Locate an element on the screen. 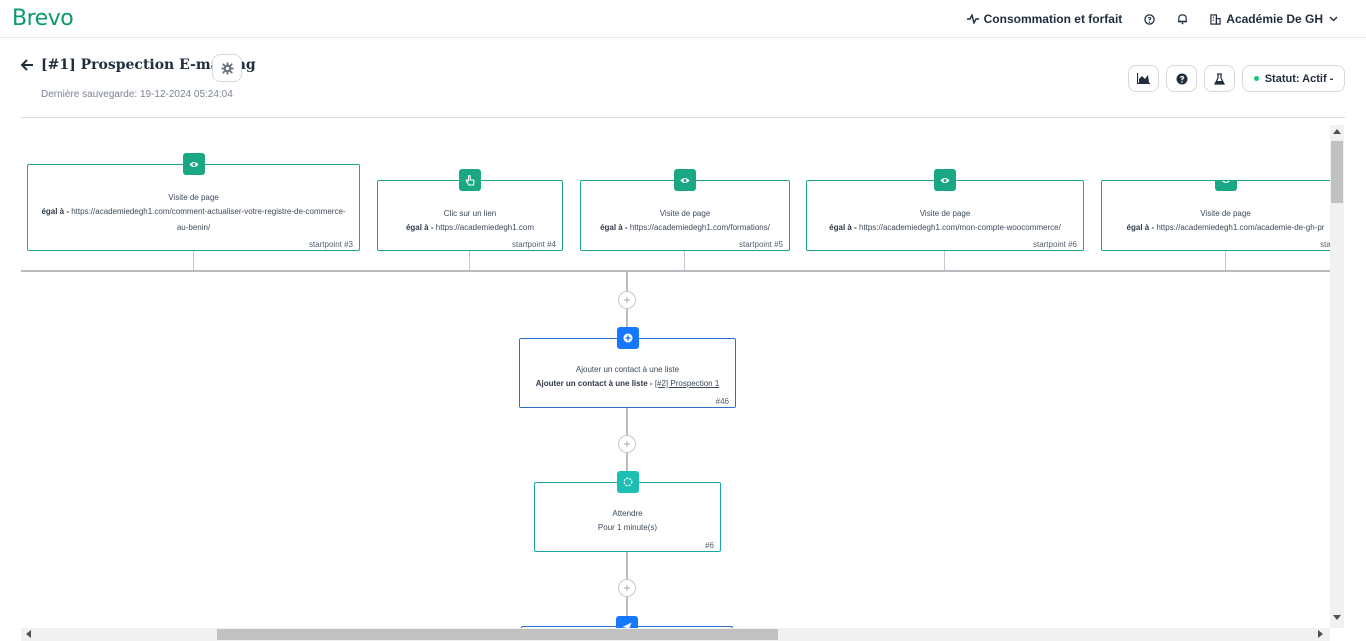 This screenshot has height=641, width=1366. node-footer: #46 is located at coordinates (722, 401).